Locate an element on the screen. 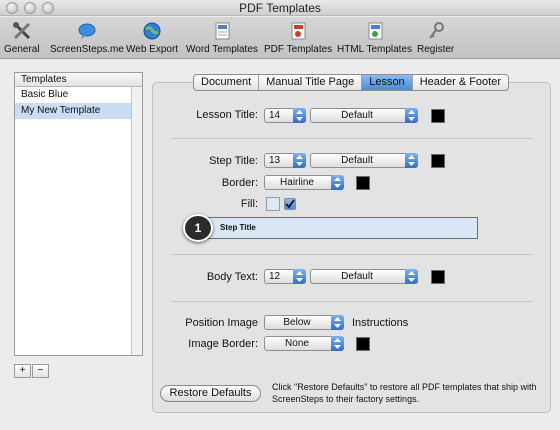  toolbar-label: Word Templates is located at coordinates (222, 49).